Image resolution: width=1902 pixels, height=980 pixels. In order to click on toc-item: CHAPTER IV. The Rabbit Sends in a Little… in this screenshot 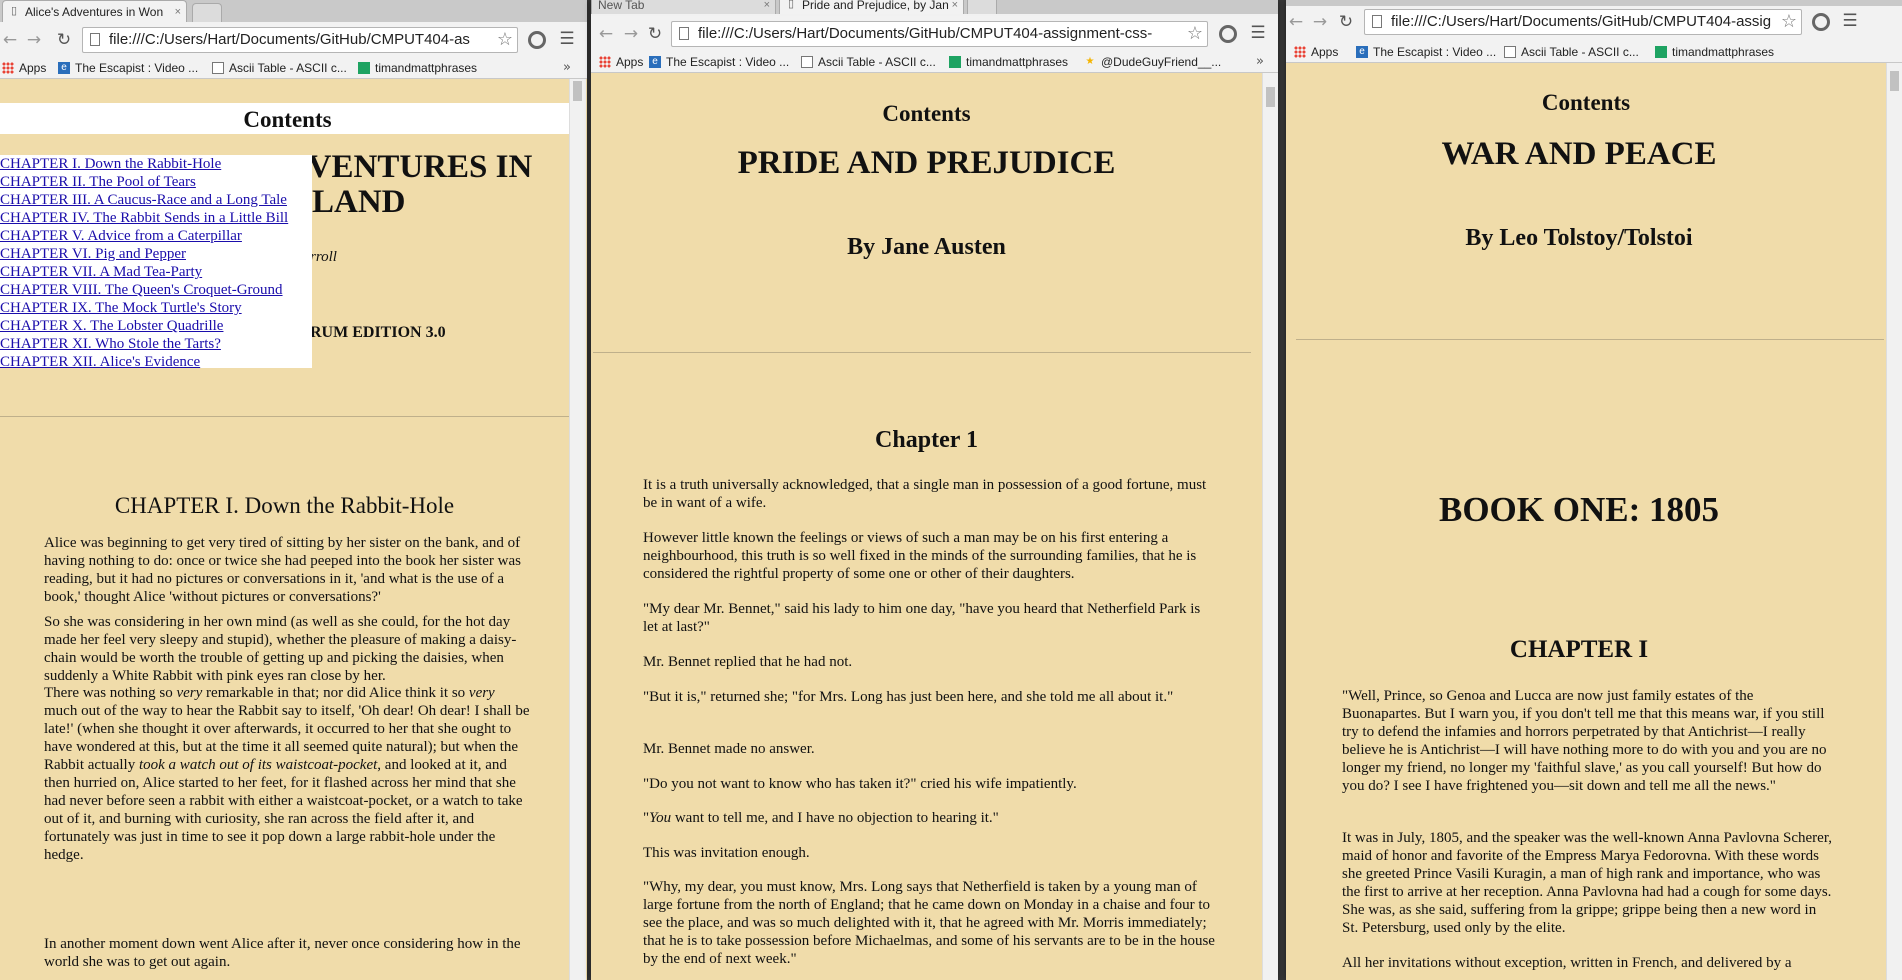, I will do `click(156, 218)`.